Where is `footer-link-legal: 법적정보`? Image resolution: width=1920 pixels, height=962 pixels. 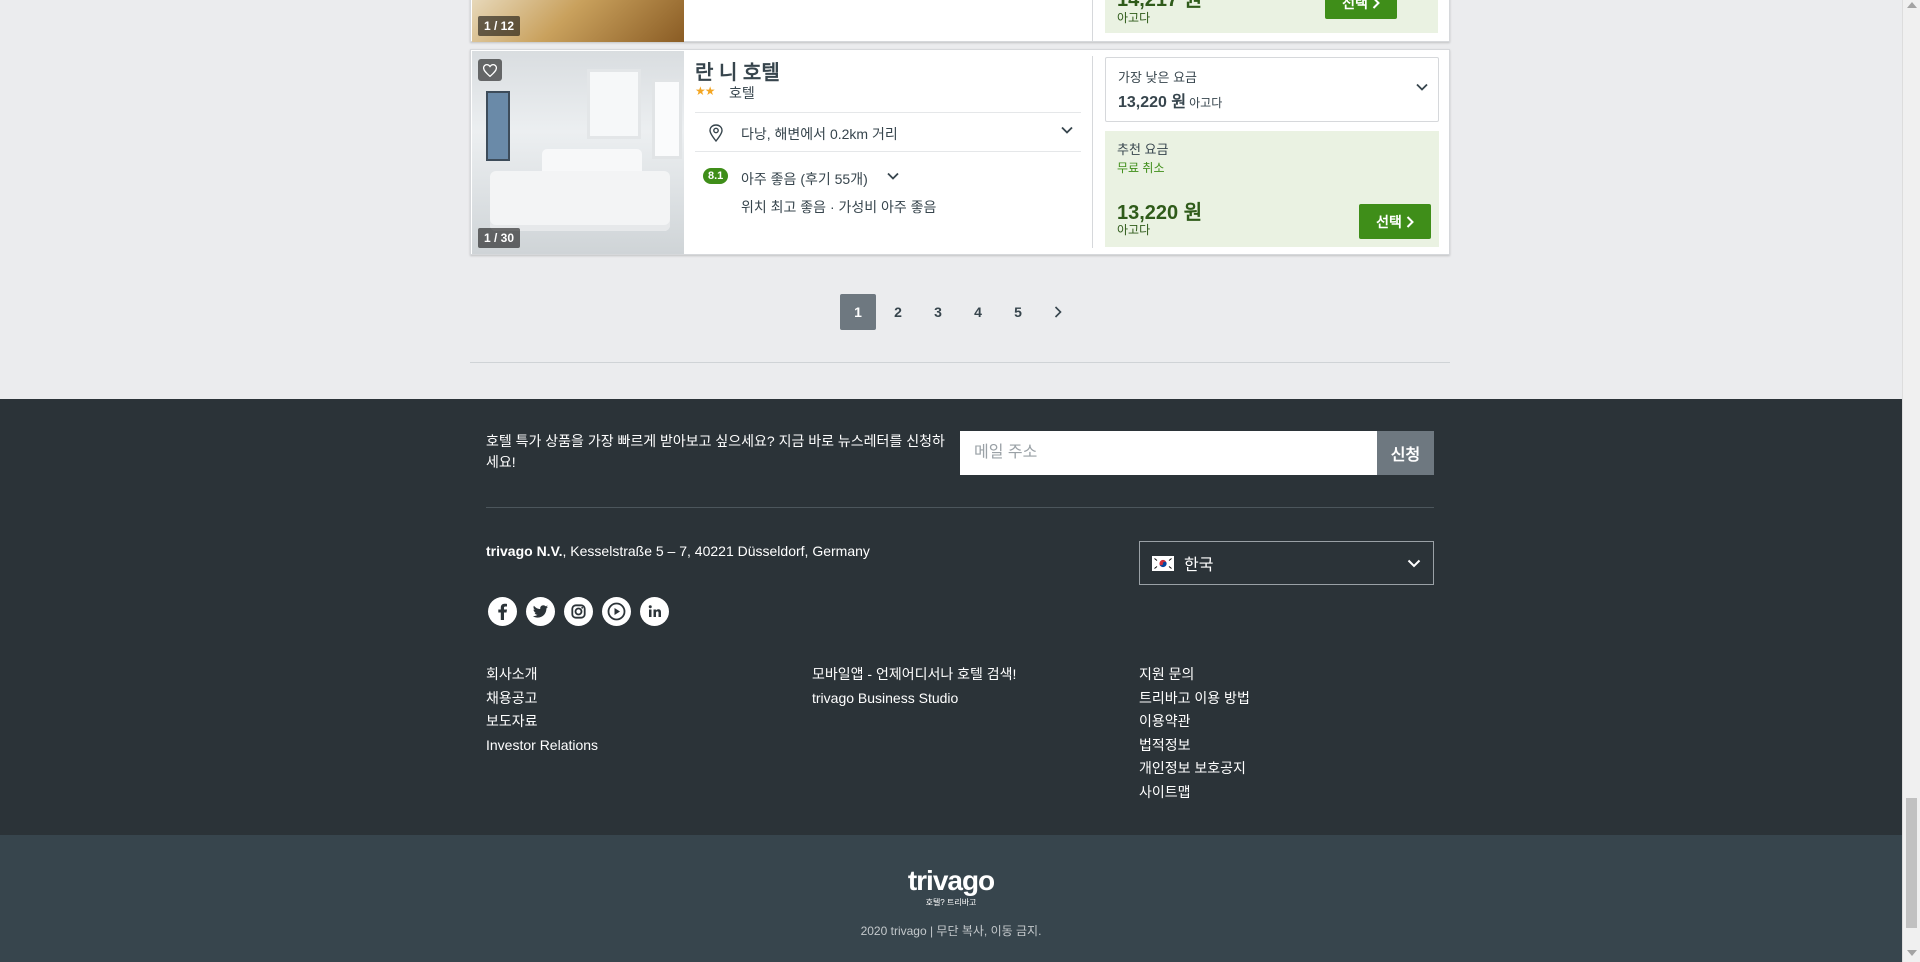 footer-link-legal: 법적정보 is located at coordinates (1194, 746).